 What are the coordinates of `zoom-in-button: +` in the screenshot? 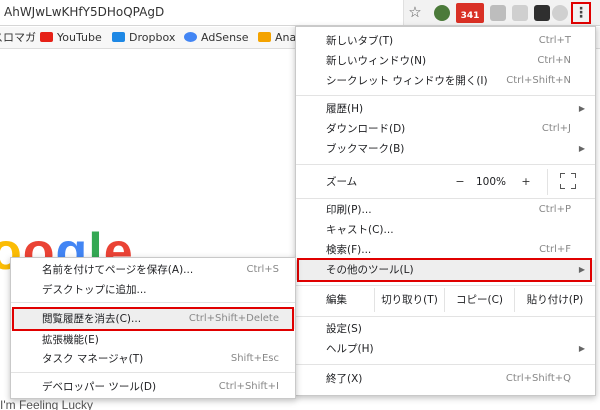 It's located at (526, 182).